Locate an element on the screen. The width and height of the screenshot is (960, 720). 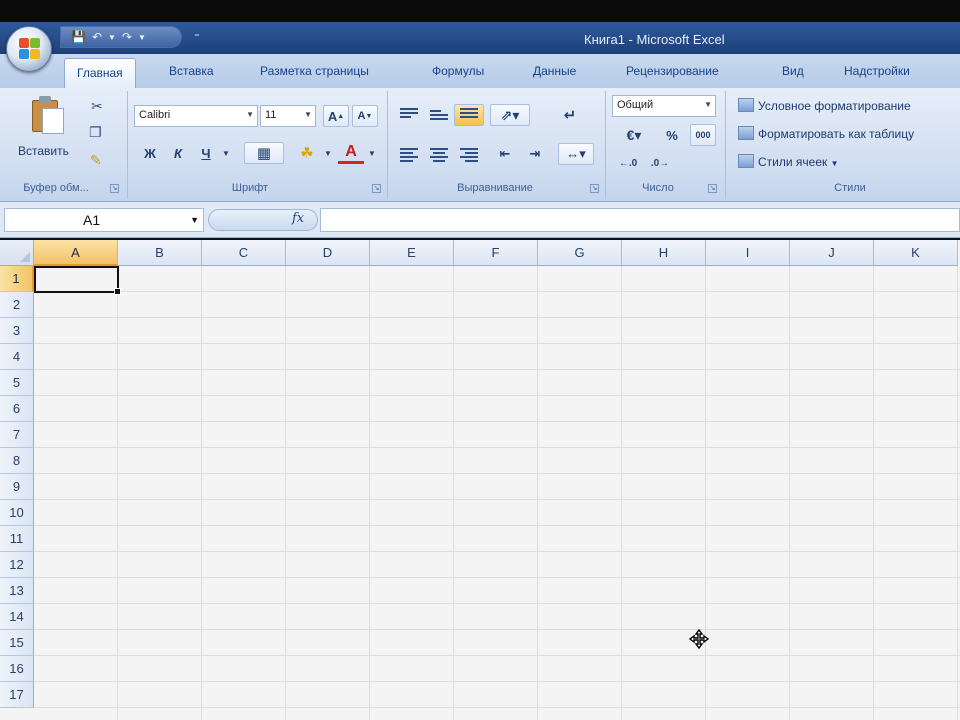
redo-dropdown-icon: ▼ is located at coordinates (142, 37).